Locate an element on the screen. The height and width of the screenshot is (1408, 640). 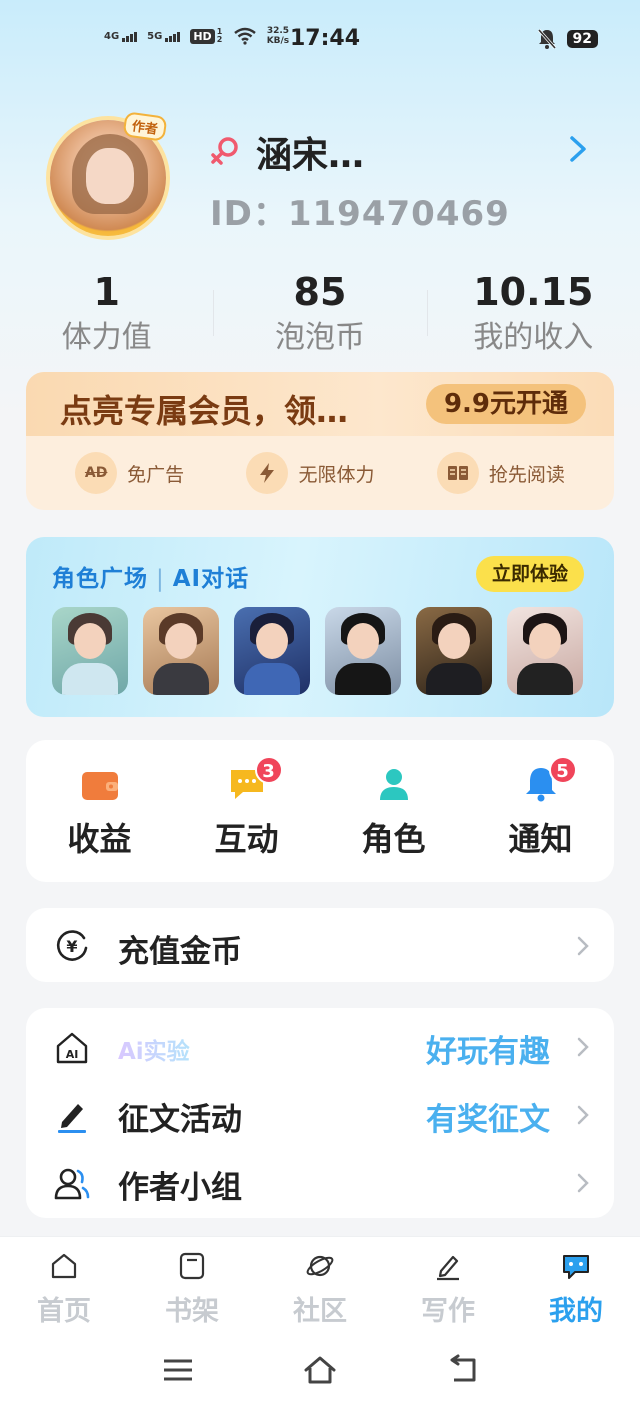
profile-chat-icon is located at coordinates (576, 1267).